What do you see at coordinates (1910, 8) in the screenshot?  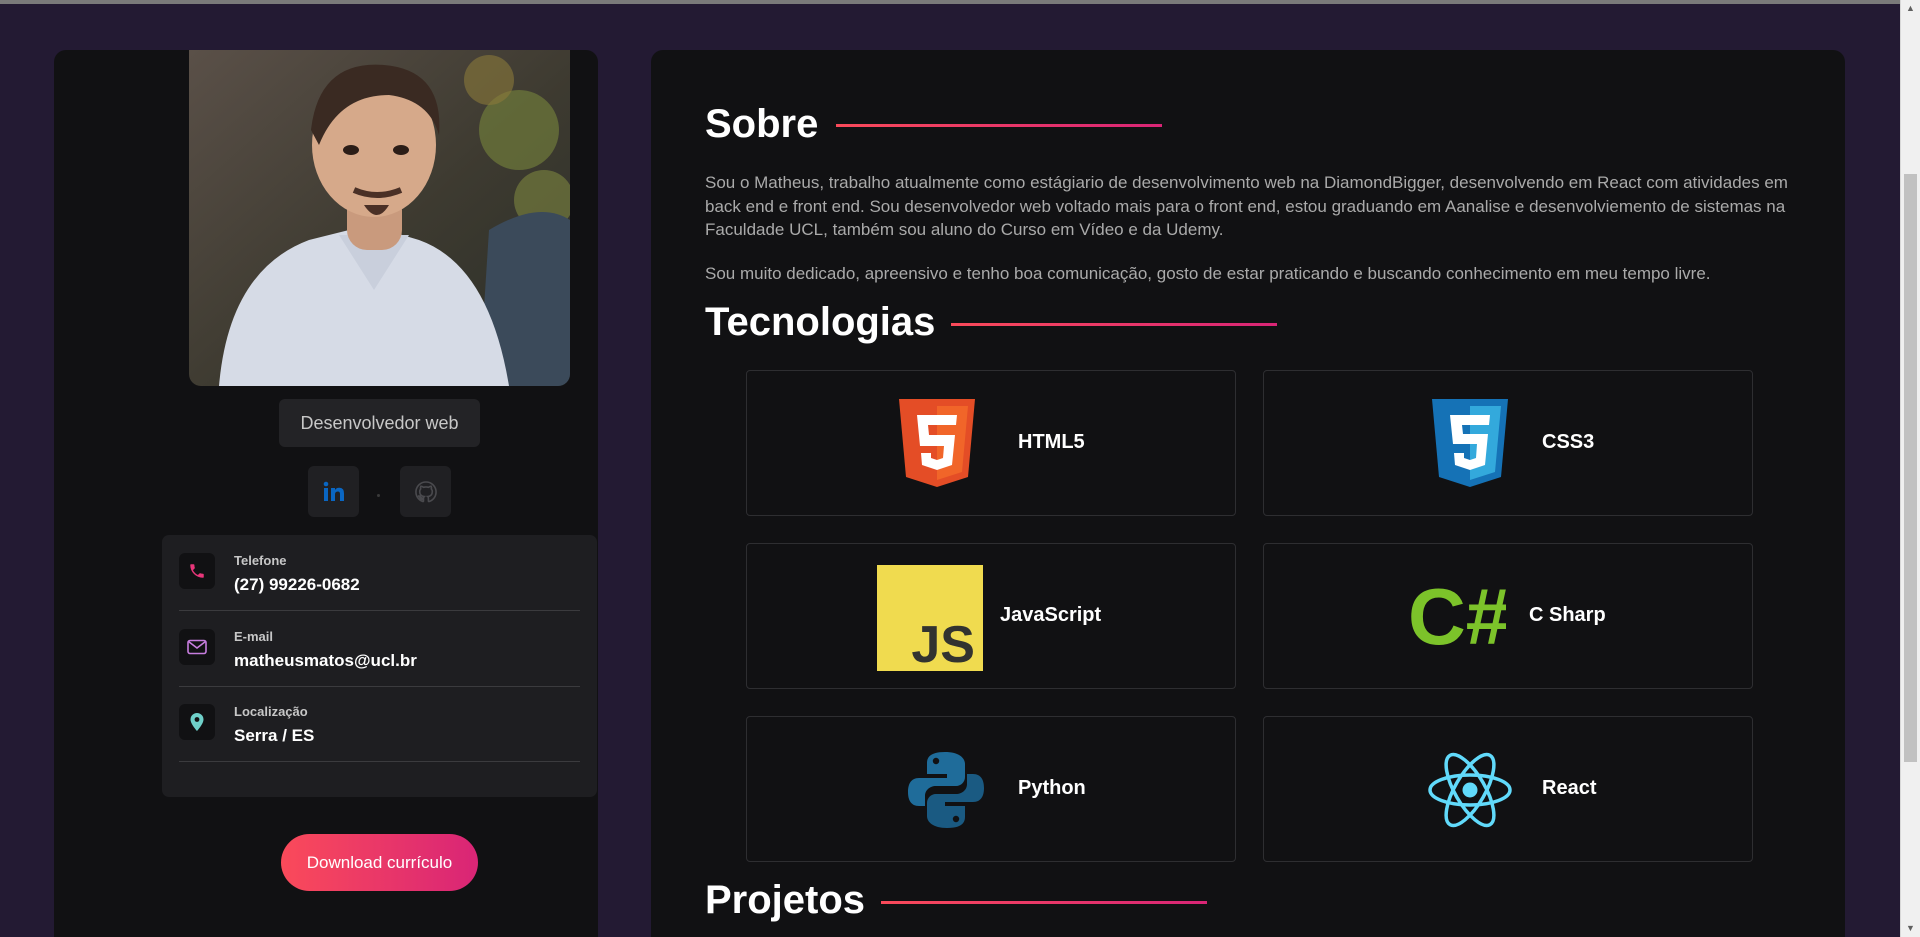 I see `scroll-up-arrow-icon: ▲` at bounding box center [1910, 8].